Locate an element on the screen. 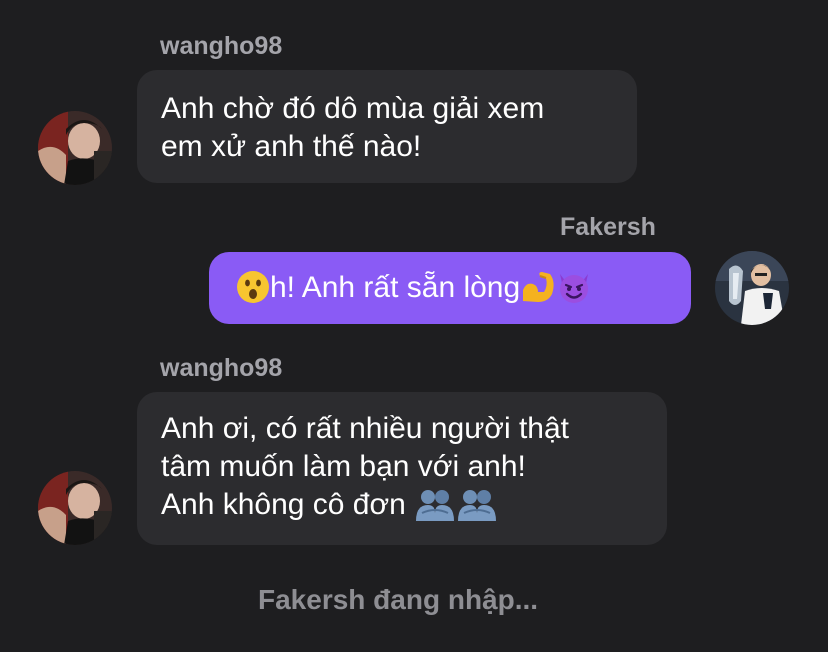 This screenshot has height=652, width=828. message-line: Anh không cô đơn is located at coordinates (402, 508).